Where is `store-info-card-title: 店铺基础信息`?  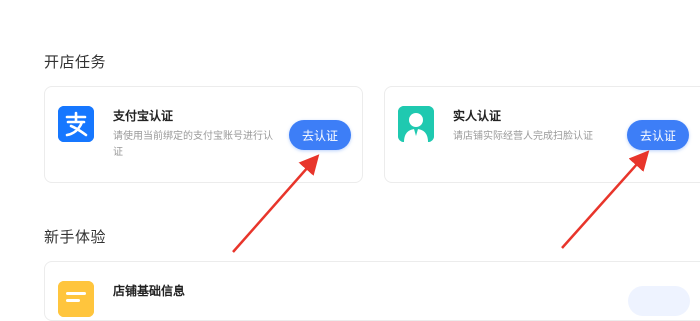
store-info-card-title: 店铺基础信息 is located at coordinates (149, 291).